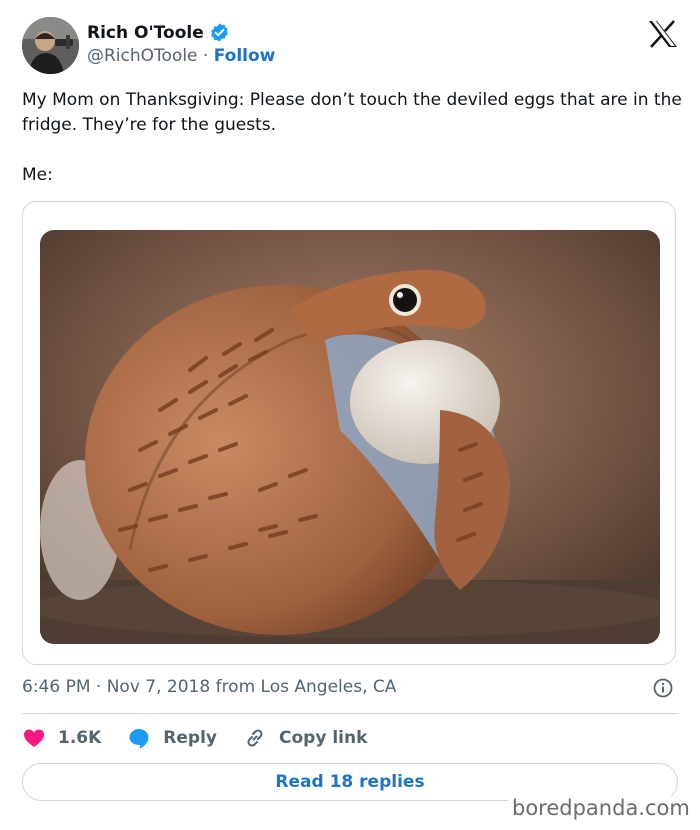 The height and width of the screenshot is (830, 700). I want to click on like-count: 1.6K, so click(80, 738).